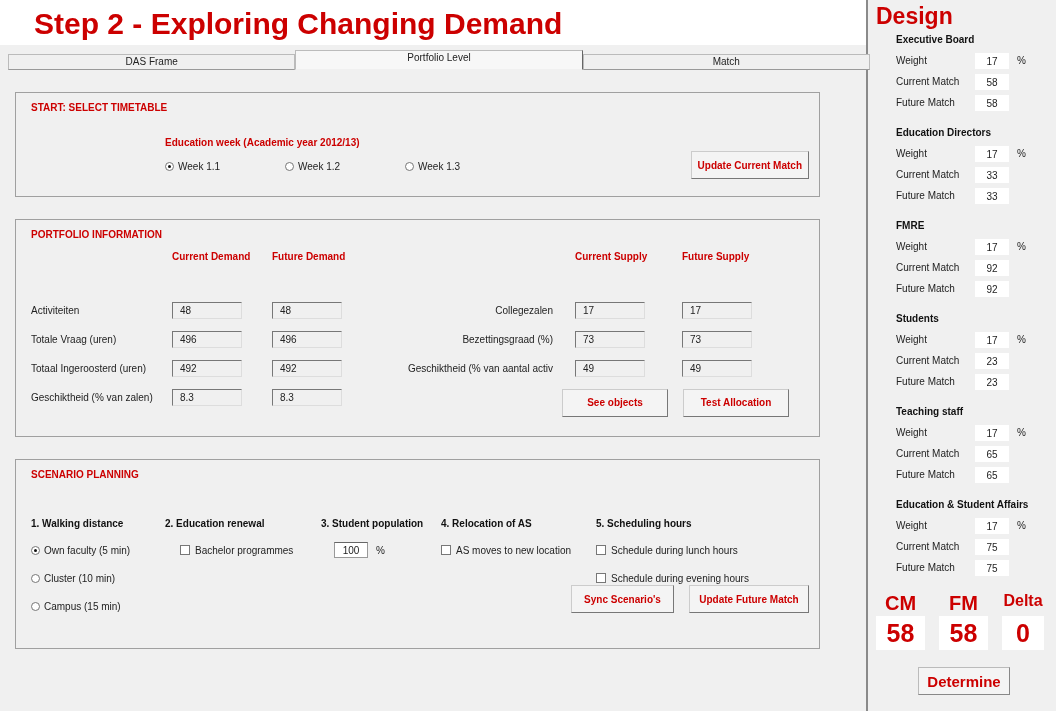 This screenshot has width=1056, height=711. Describe the element at coordinates (78, 523) in the screenshot. I see `group-heading: 1. Walking distance` at that location.